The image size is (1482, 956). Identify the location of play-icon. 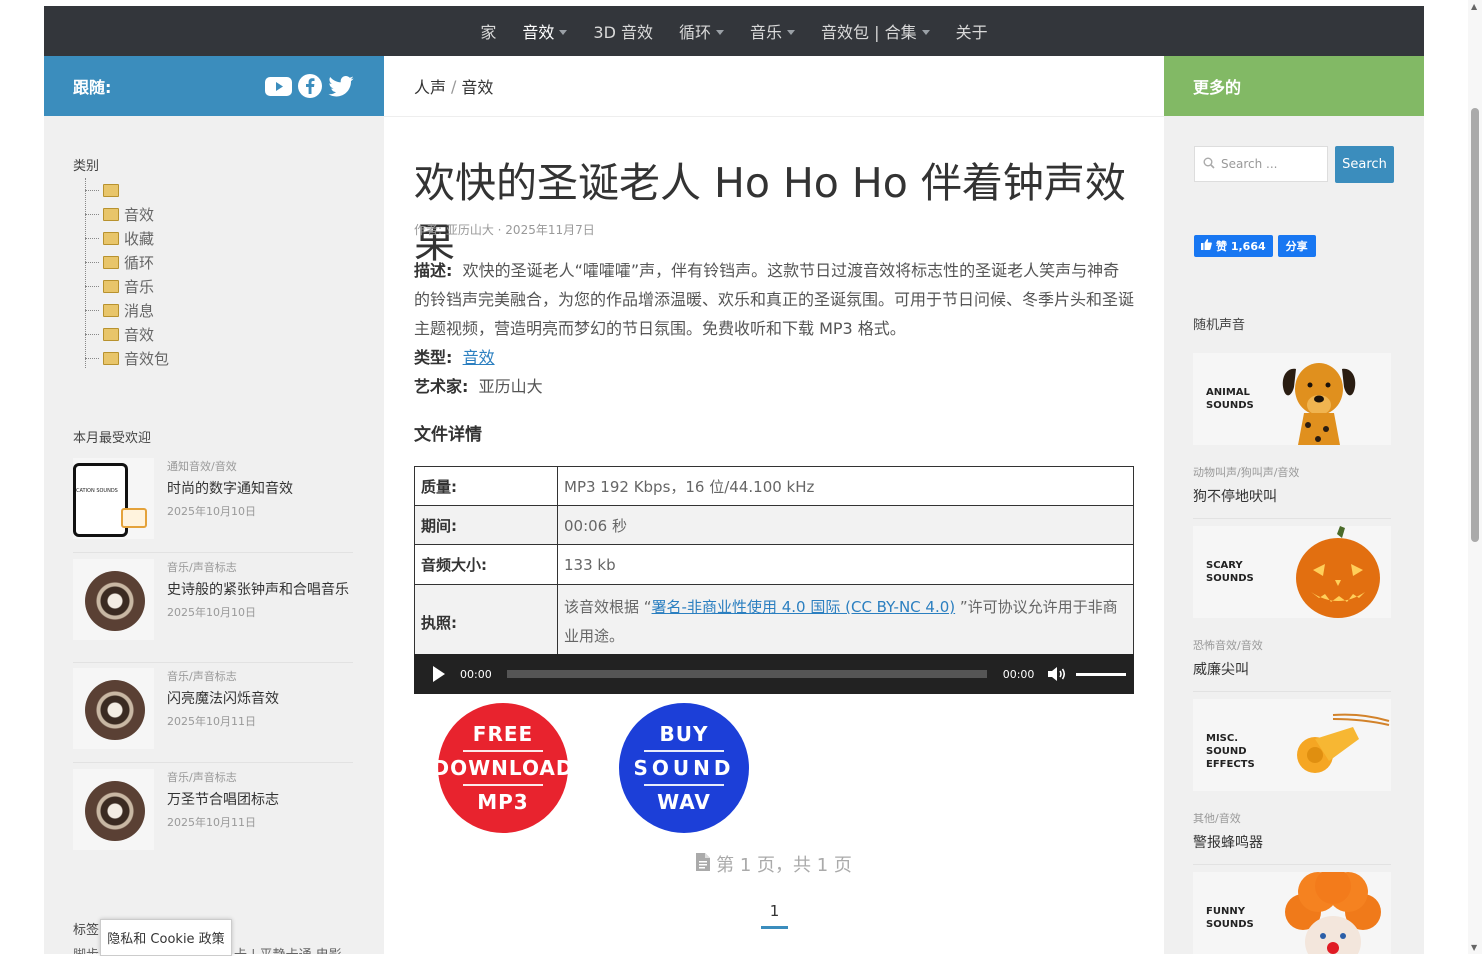
(439, 674).